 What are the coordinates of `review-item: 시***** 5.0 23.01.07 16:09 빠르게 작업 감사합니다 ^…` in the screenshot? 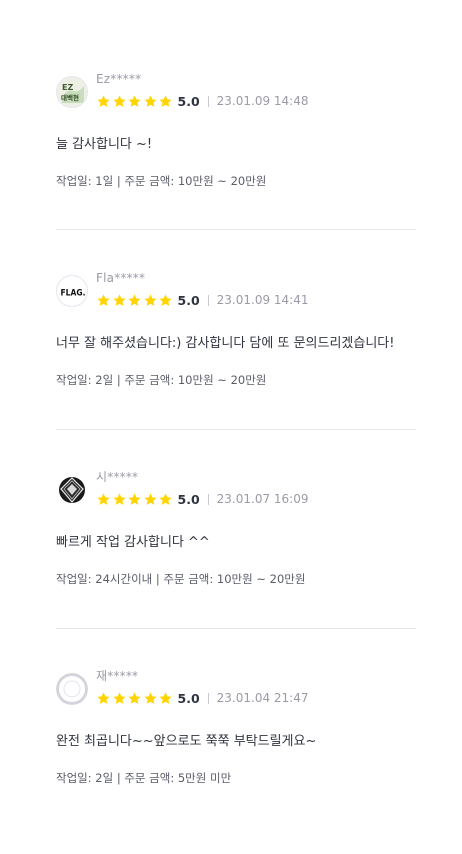 It's located at (236, 528).